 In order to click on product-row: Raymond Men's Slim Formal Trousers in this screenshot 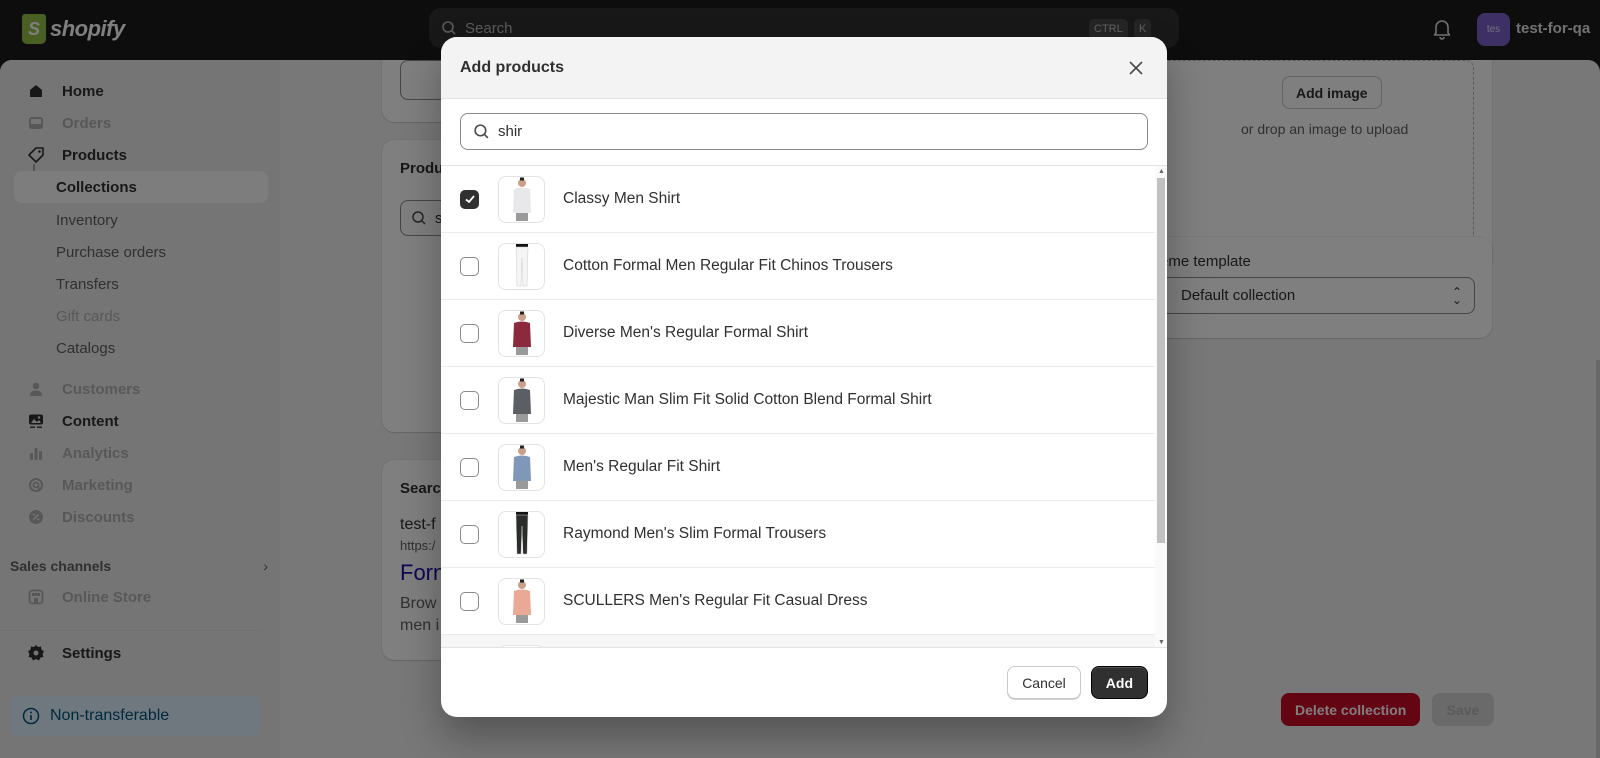, I will do `click(798, 534)`.